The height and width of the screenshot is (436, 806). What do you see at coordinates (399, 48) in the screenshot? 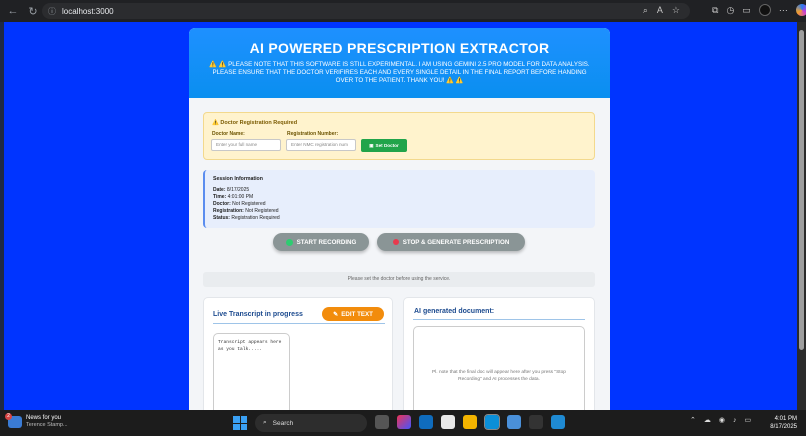
I see `page-title: AI POWERED PRESCRIPTION EXTRACTOR` at bounding box center [399, 48].